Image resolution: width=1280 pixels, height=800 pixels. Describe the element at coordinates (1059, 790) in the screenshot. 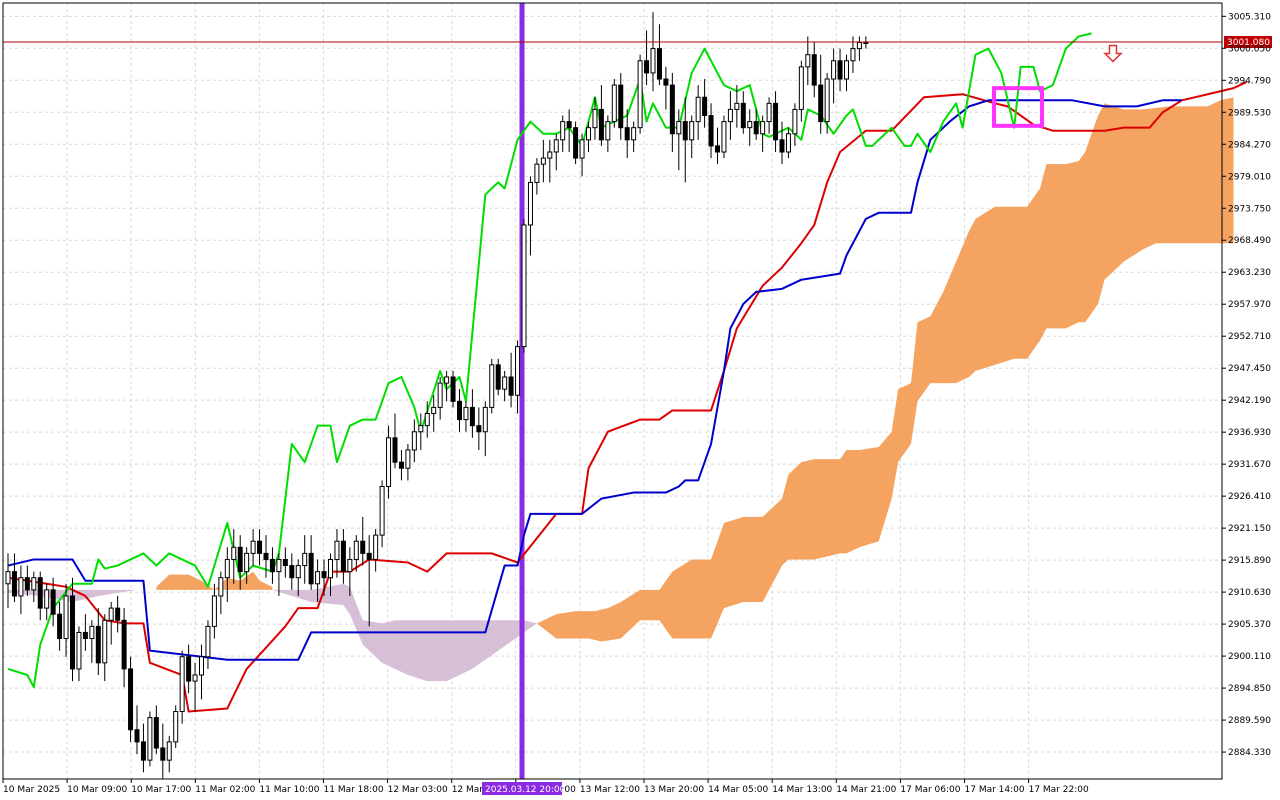

I see `x-tick-label: 17 Mar 22:00` at that location.